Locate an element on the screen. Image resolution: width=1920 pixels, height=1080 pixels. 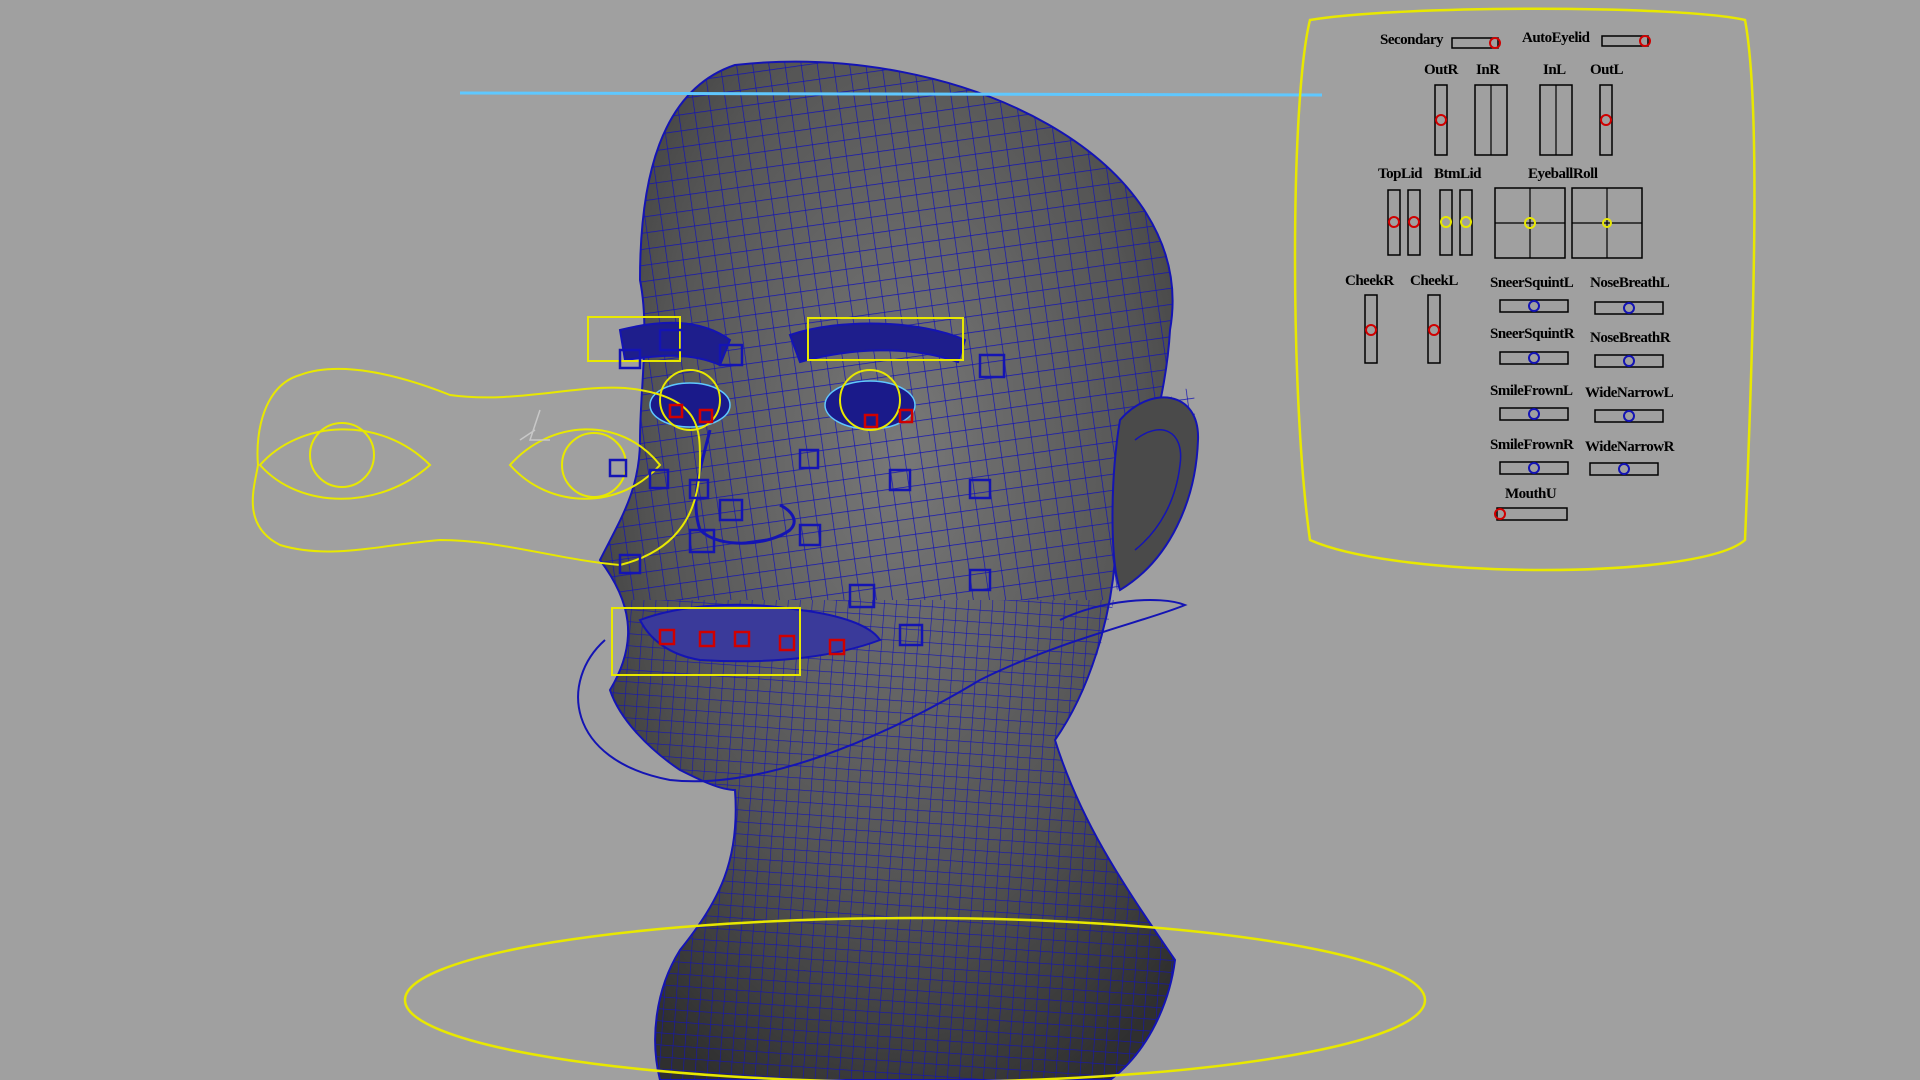
label-out-r: OutR is located at coordinates (1441, 70).